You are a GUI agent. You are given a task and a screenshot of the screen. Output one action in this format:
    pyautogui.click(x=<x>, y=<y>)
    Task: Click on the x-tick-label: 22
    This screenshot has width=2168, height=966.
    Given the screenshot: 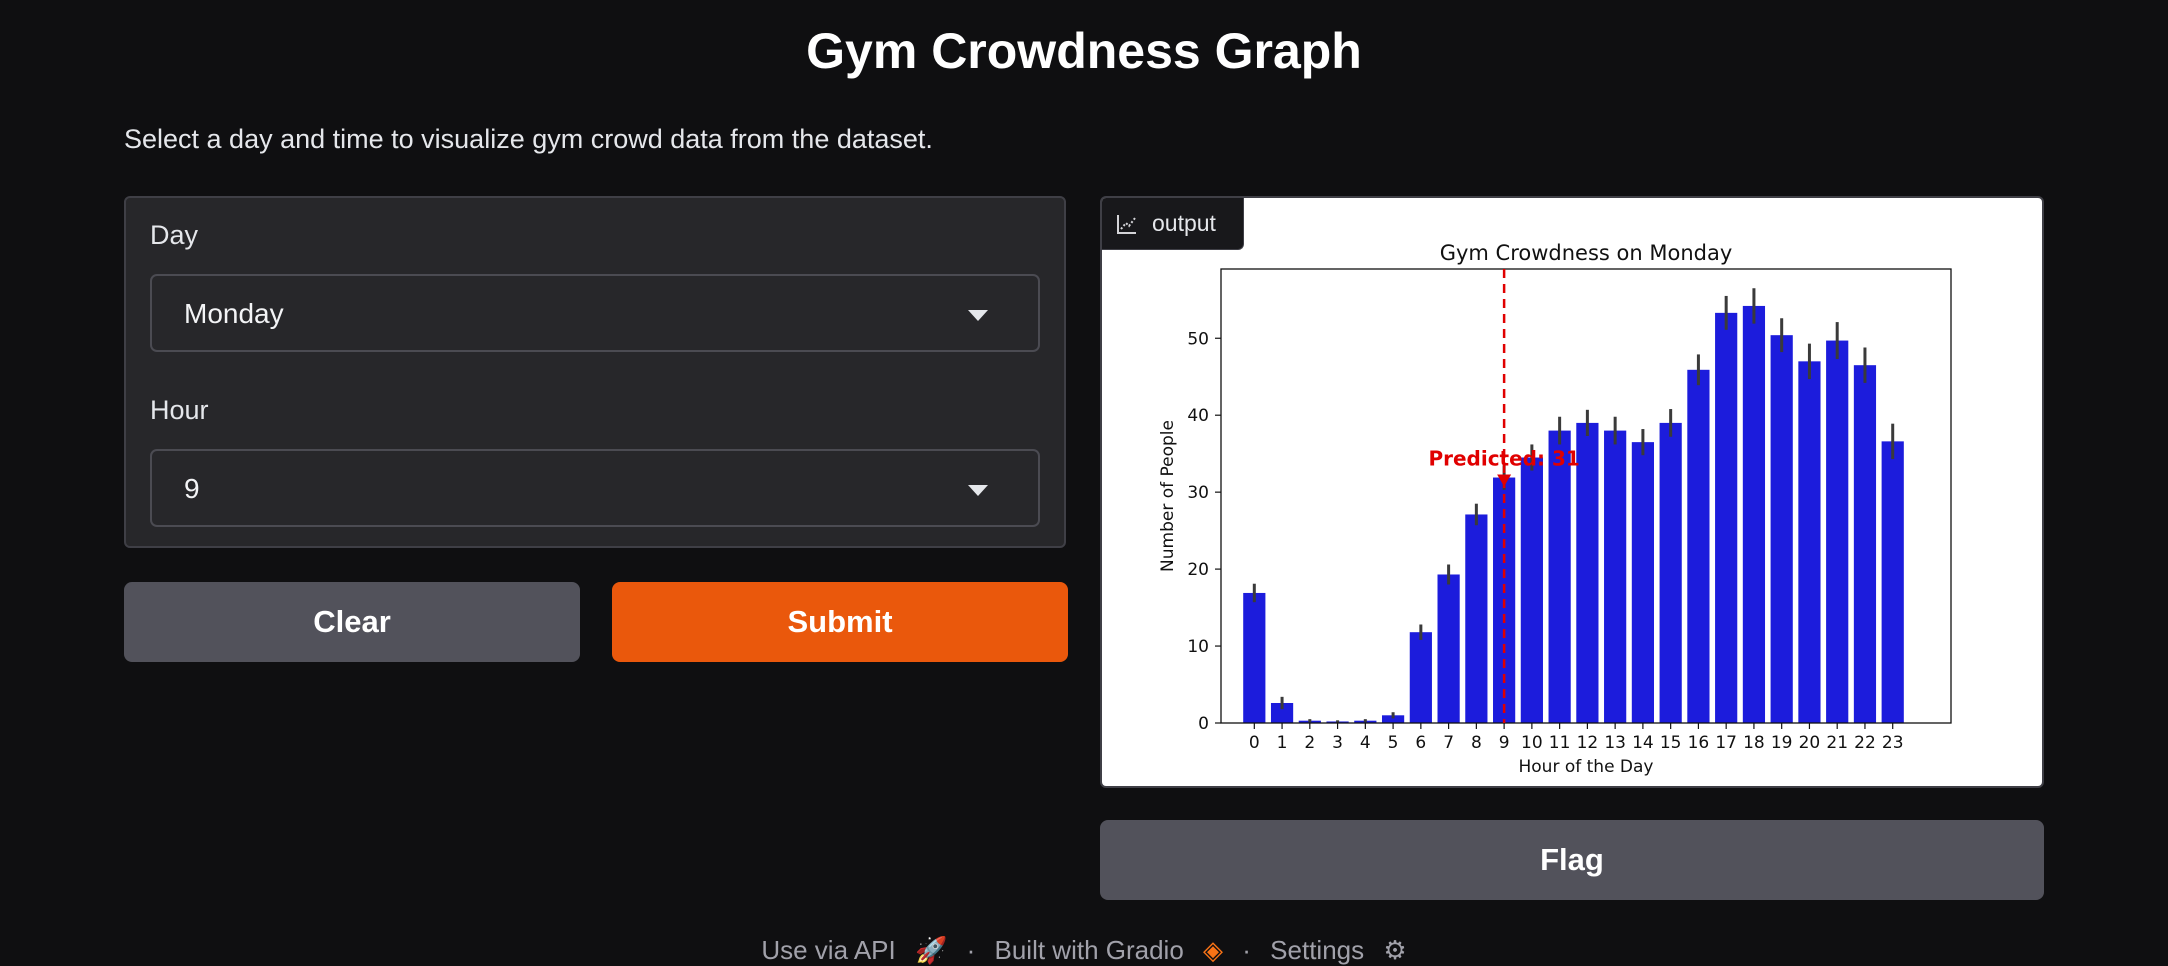 What is the action you would take?
    pyautogui.click(x=1865, y=743)
    